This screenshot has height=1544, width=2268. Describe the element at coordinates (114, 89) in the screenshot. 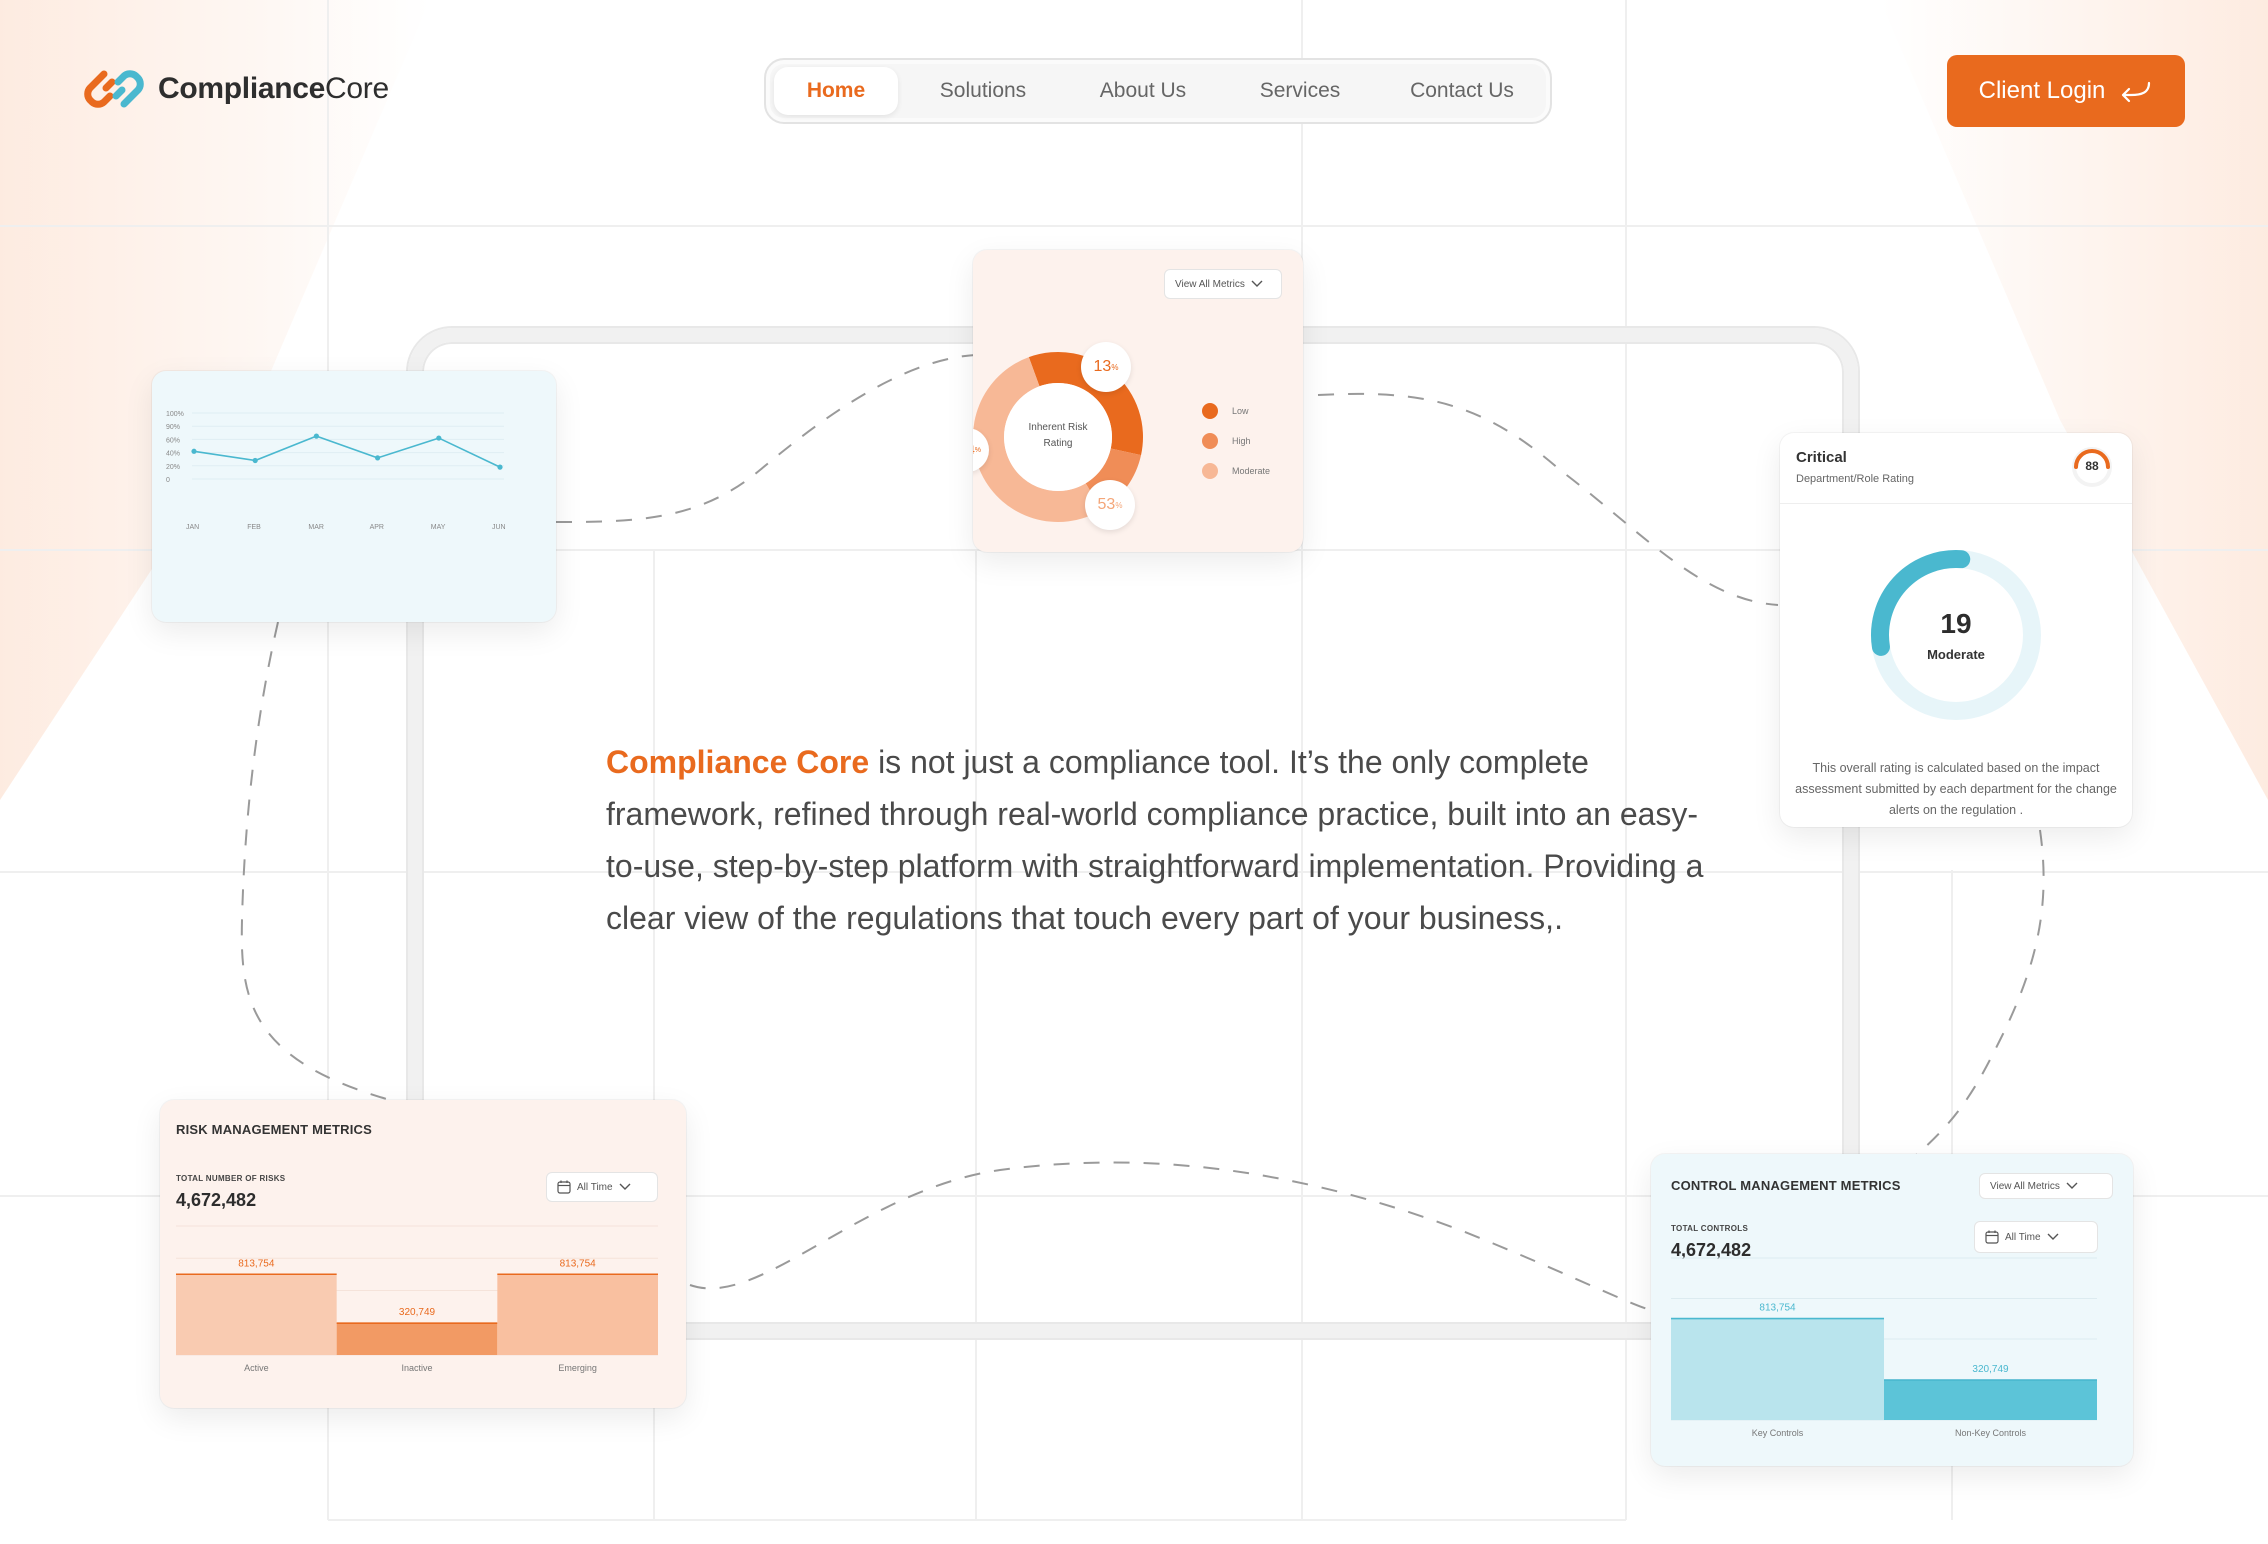

I see `chain-link-icon` at that location.